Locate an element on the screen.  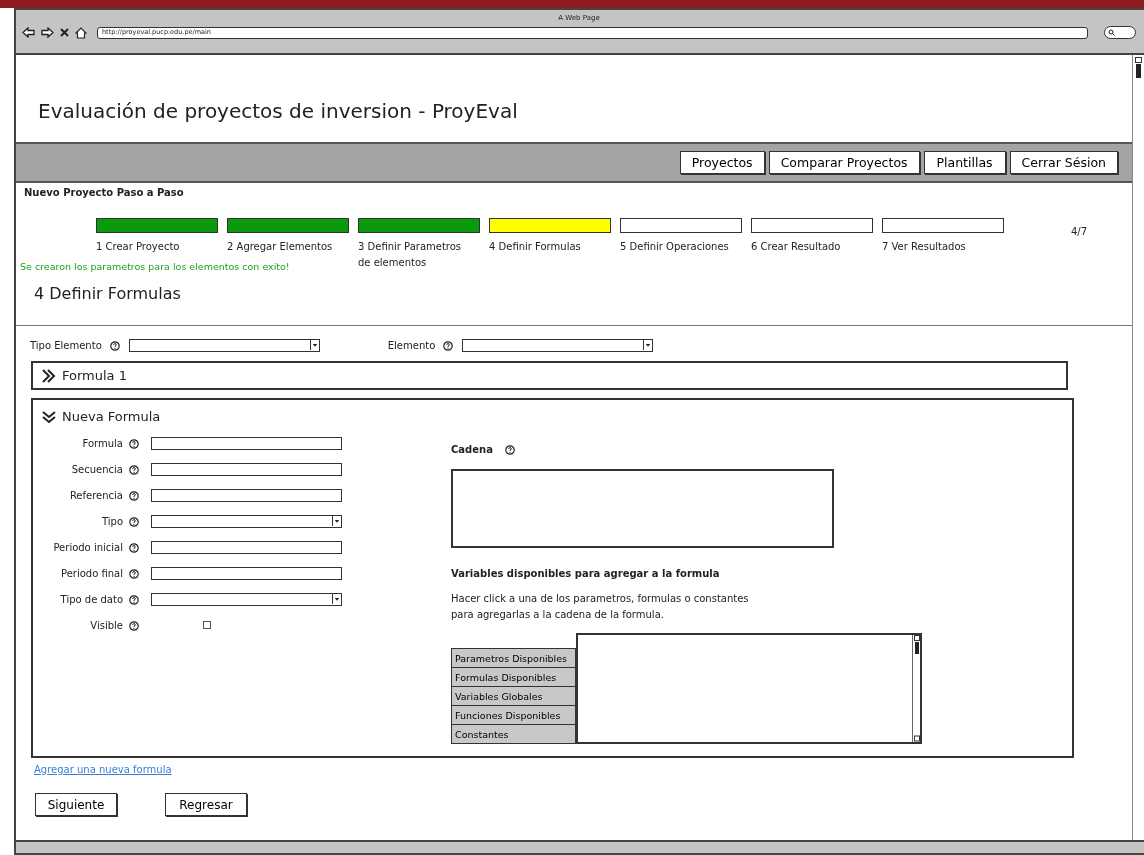
step-counter: 4/7 is located at coordinates (1079, 231).